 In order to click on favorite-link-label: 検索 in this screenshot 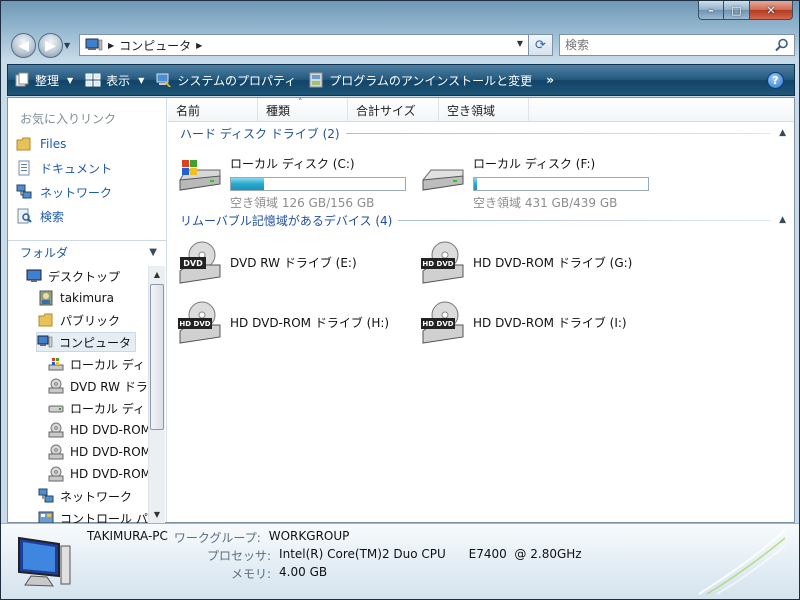, I will do `click(52, 216)`.